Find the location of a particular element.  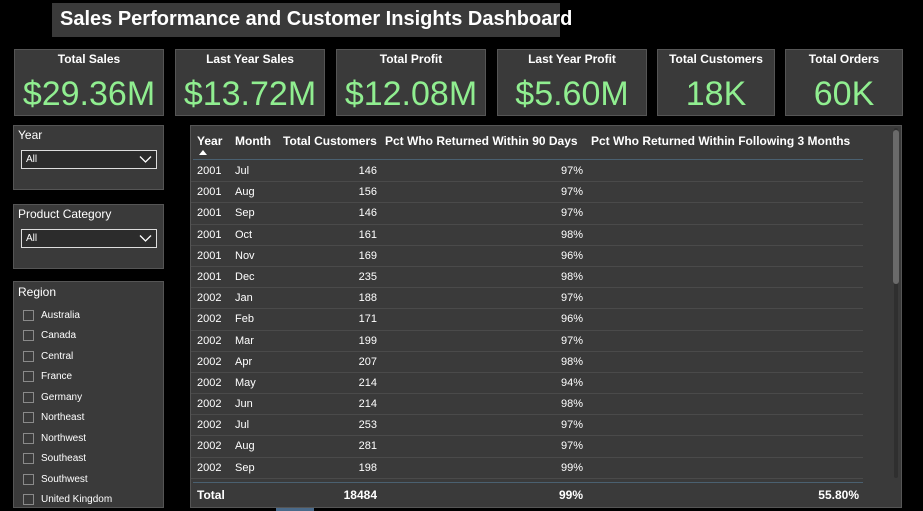

region-option-central: Central is located at coordinates (67, 356).